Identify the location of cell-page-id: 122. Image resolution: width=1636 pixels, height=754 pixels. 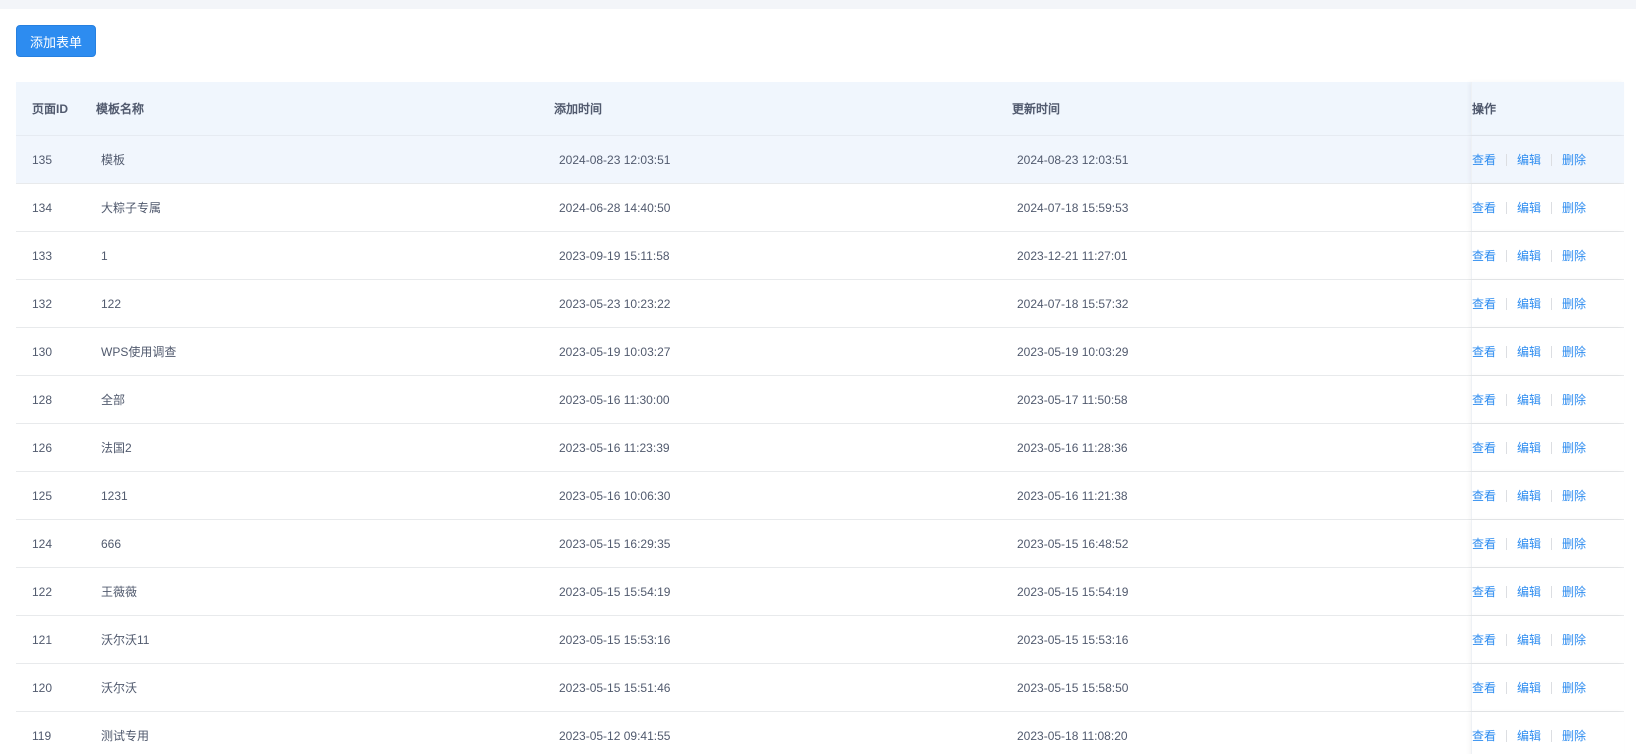
(42, 591).